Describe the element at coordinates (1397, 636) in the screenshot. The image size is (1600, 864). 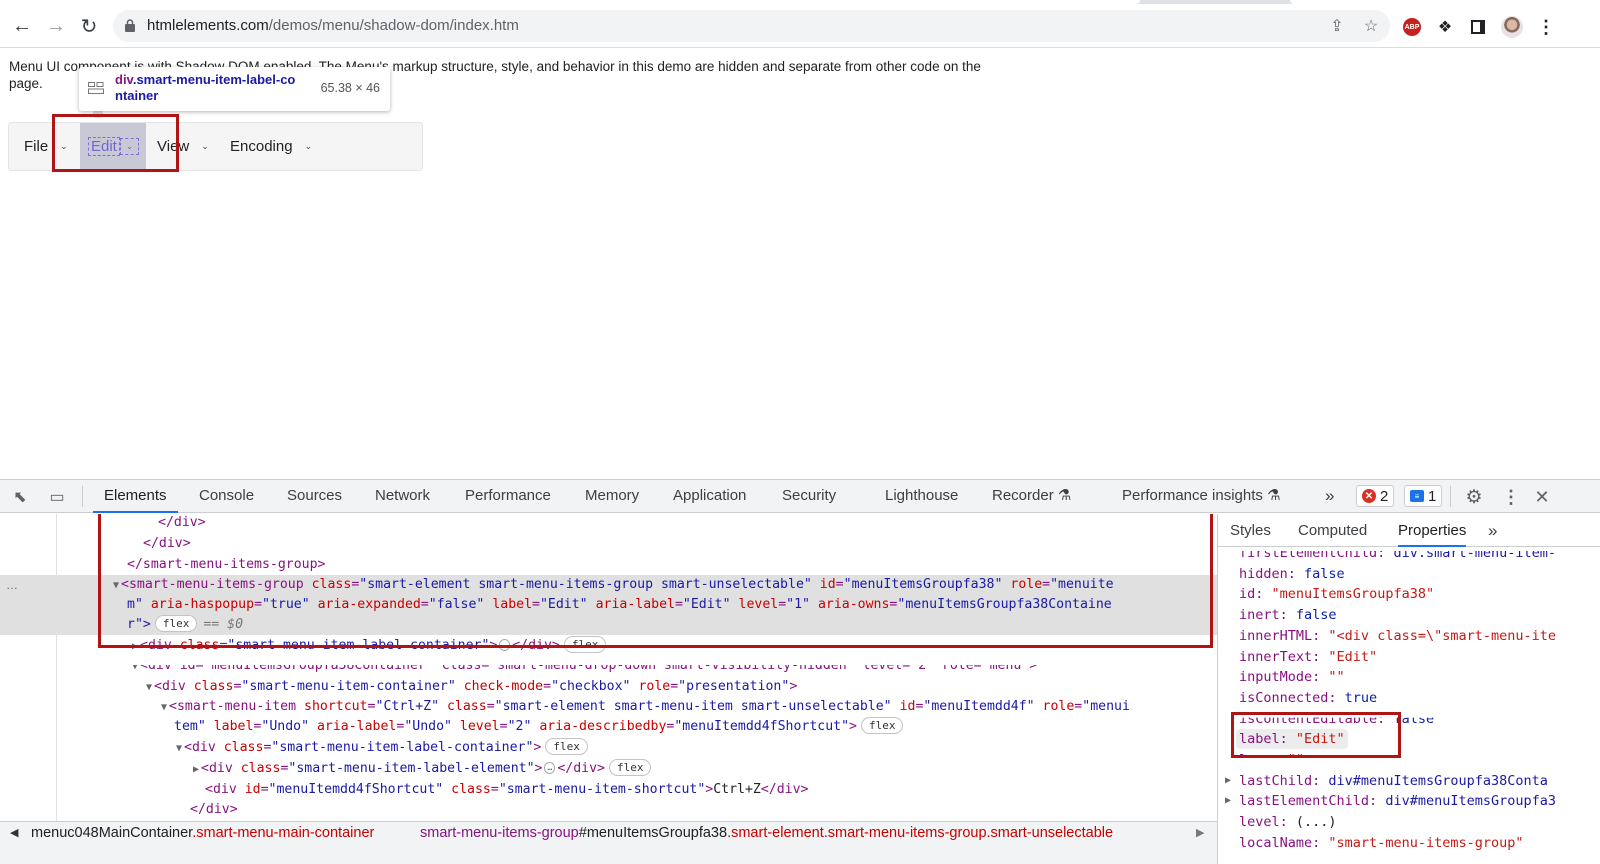
I see `property-row: innerHTML: "<div class=\"smart-menu-ite` at that location.